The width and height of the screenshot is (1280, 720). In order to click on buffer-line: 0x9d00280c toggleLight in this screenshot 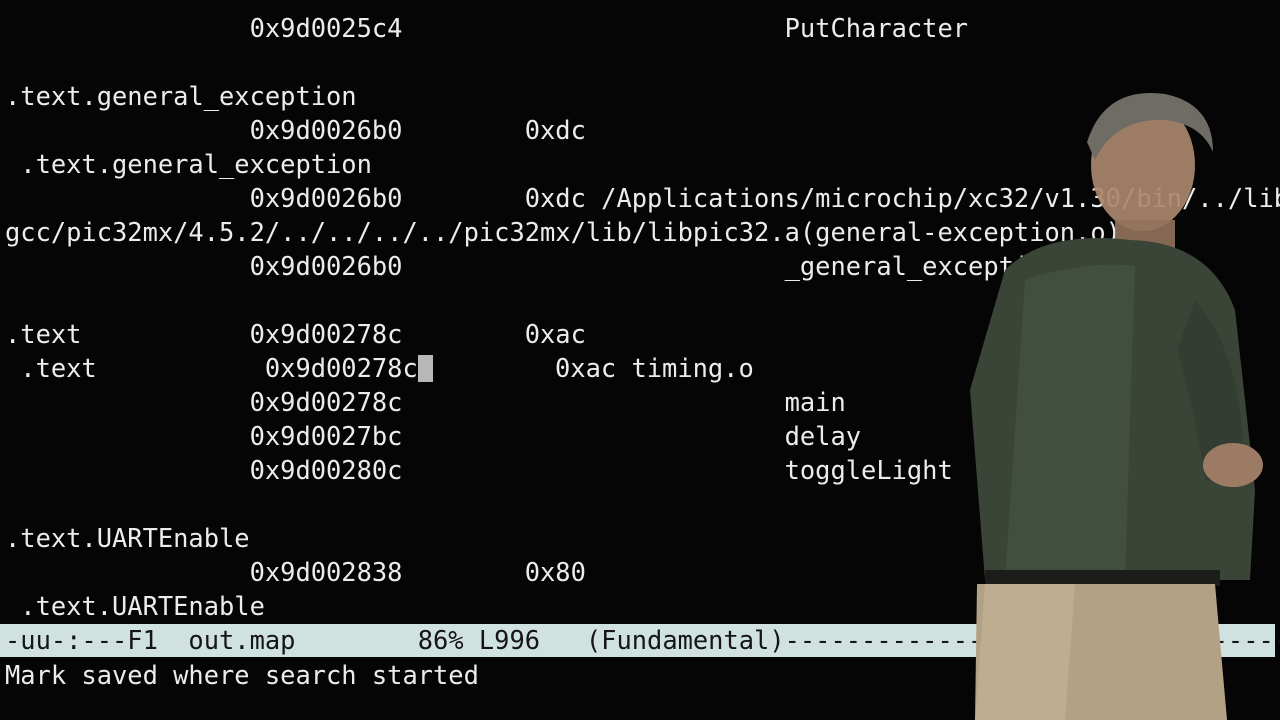, I will do `click(479, 470)`.